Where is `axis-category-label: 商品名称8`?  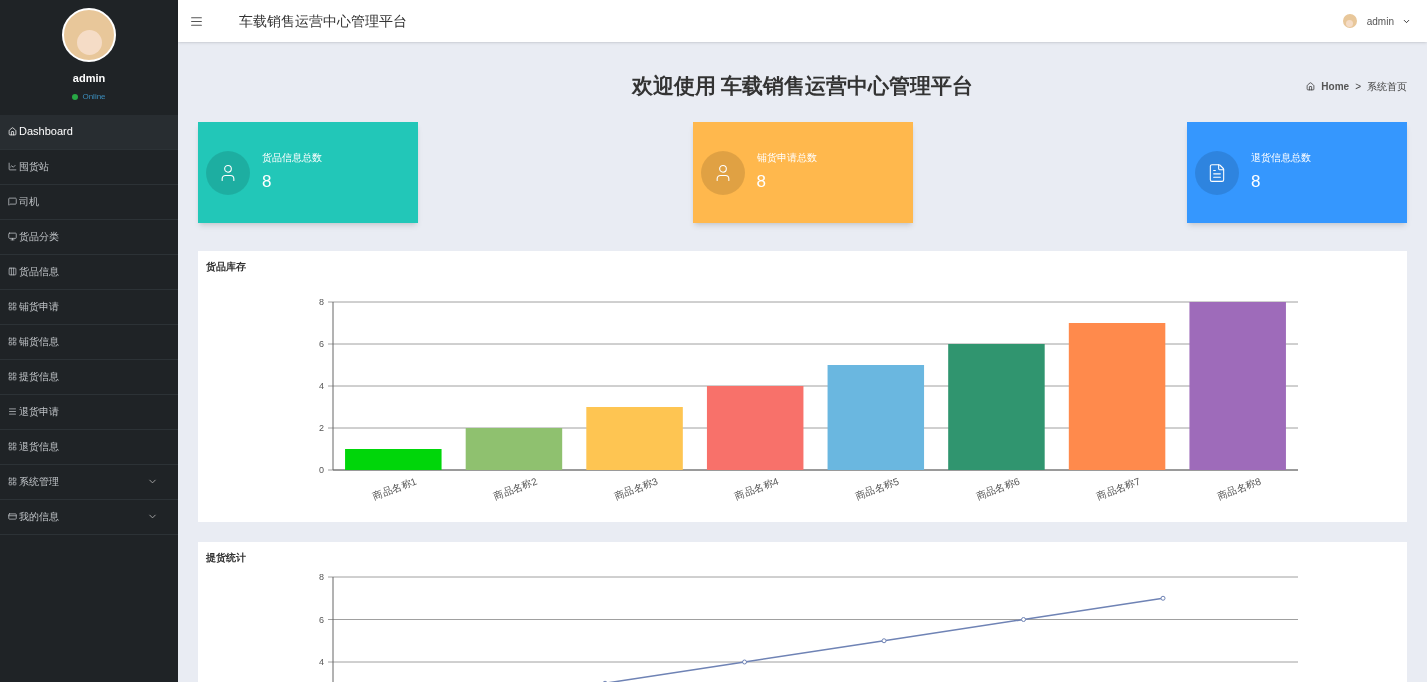
axis-category-label: 商品名称8 is located at coordinates (1239, 488).